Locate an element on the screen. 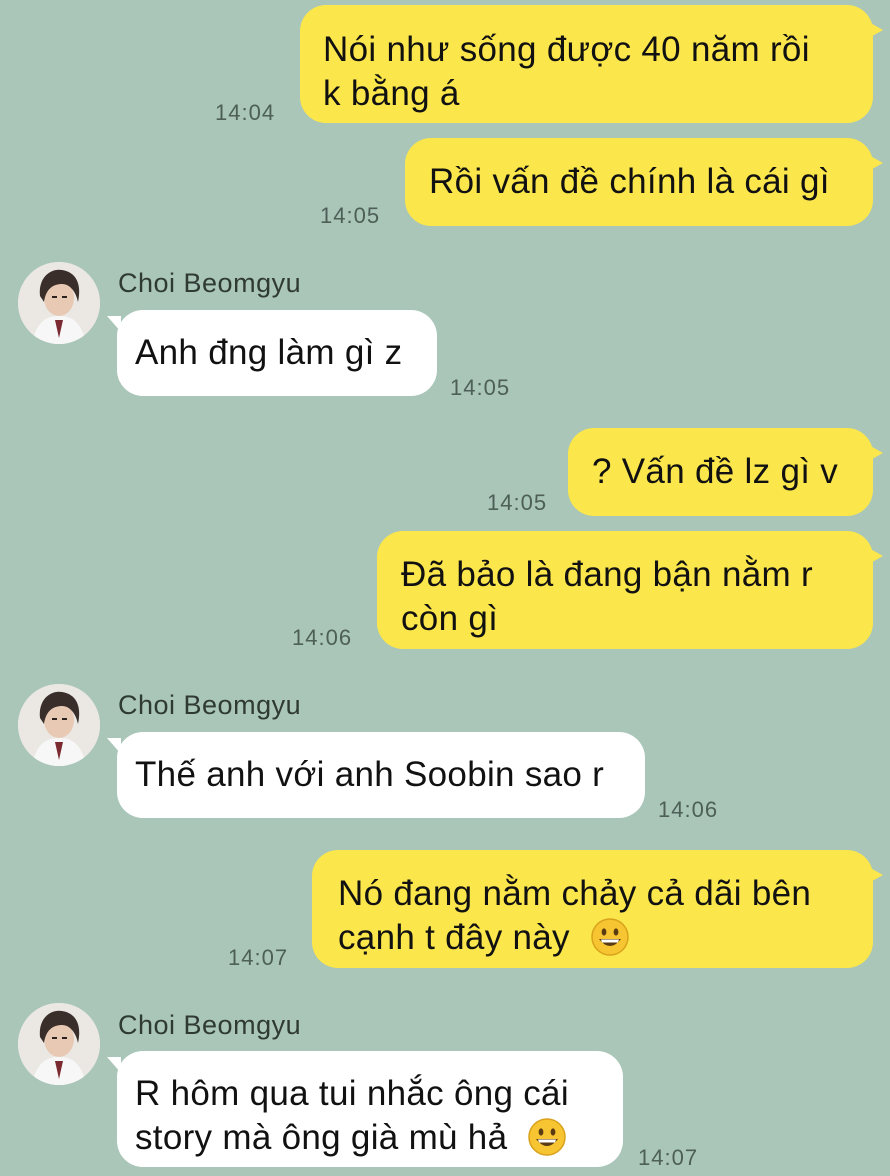 Image resolution: width=890 pixels, height=1176 pixels. message-text-line: cạnh t đây này is located at coordinates (605, 938).